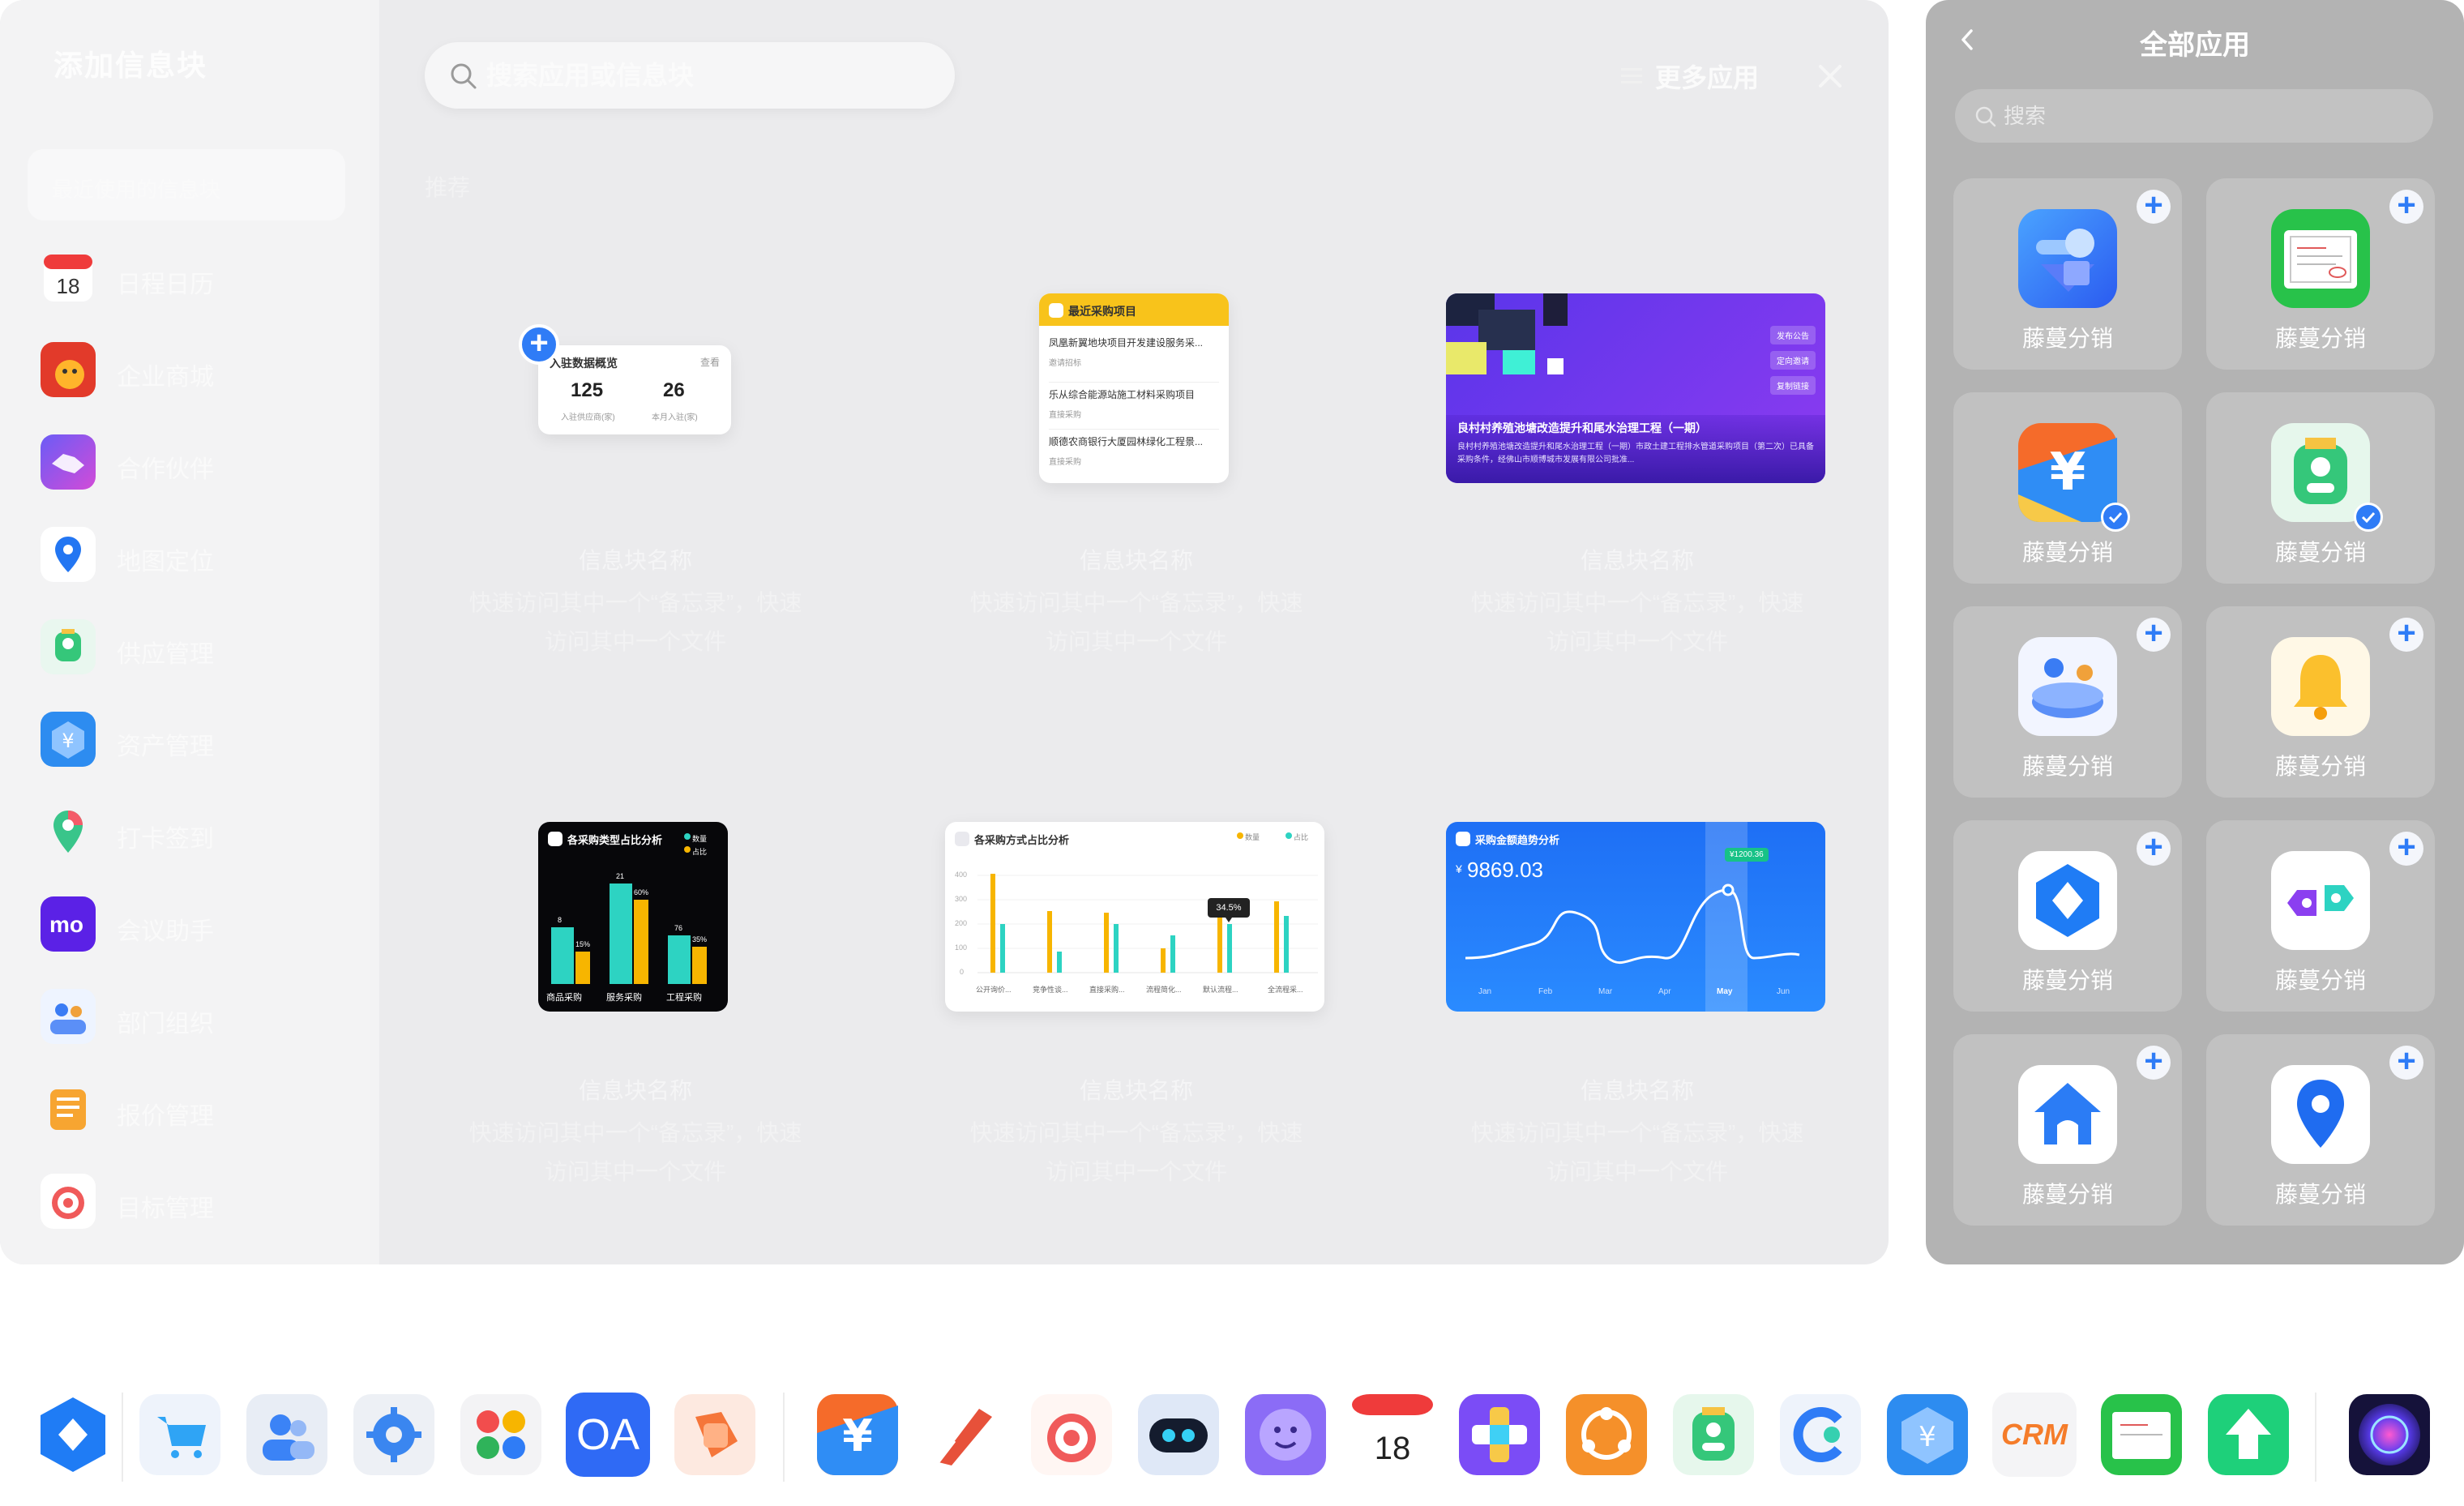 The width and height of the screenshot is (2464, 1506). Describe the element at coordinates (1056, 310) in the screenshot. I see `app-logo-icon` at that location.